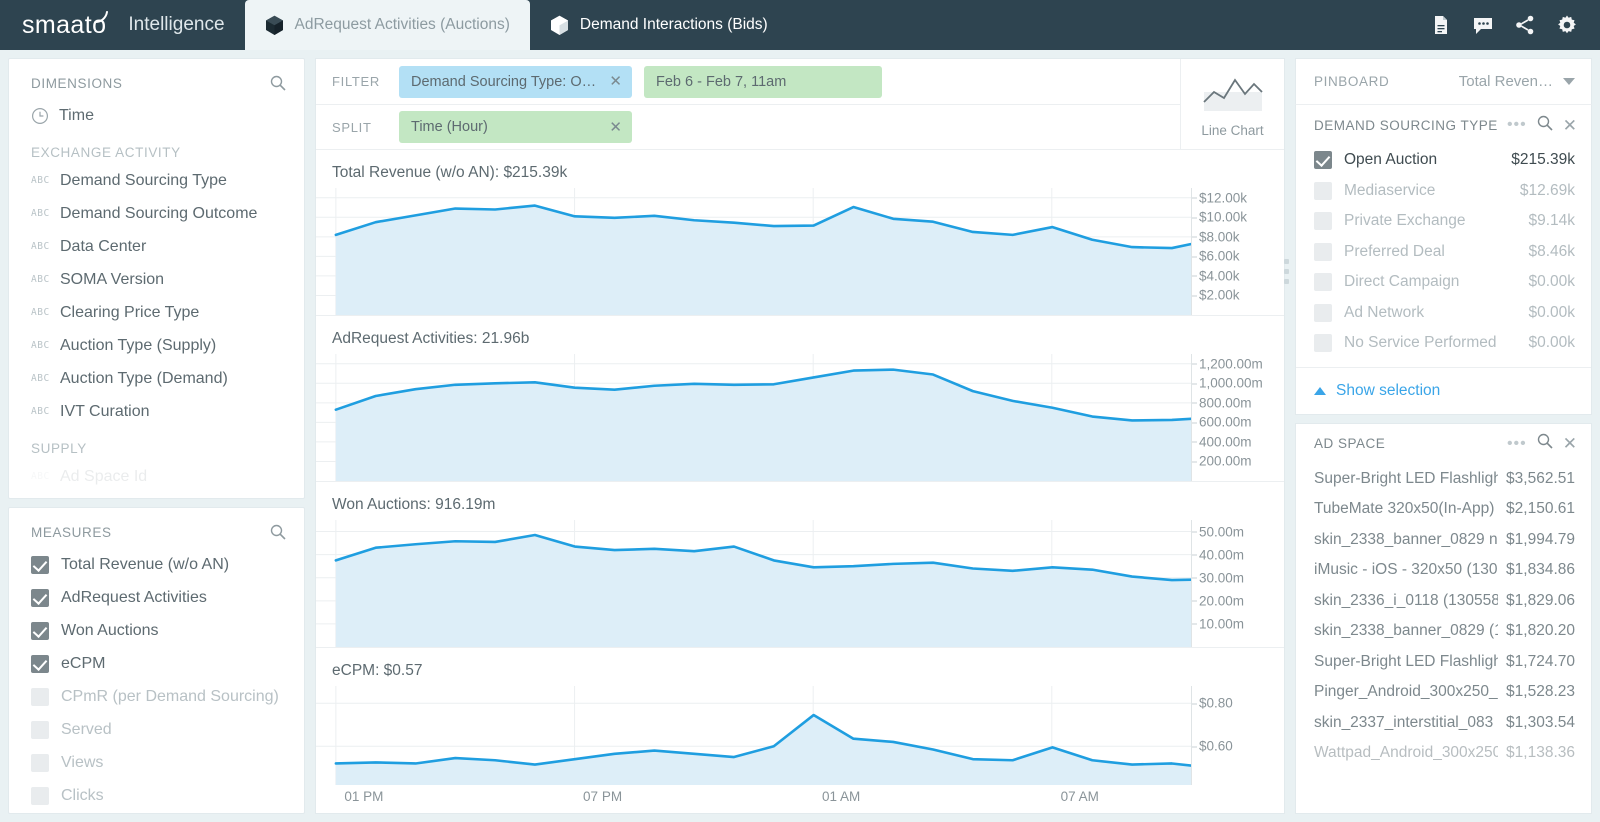  I want to click on split-row: SPLIT Time (Hour) ✕, so click(748, 126).